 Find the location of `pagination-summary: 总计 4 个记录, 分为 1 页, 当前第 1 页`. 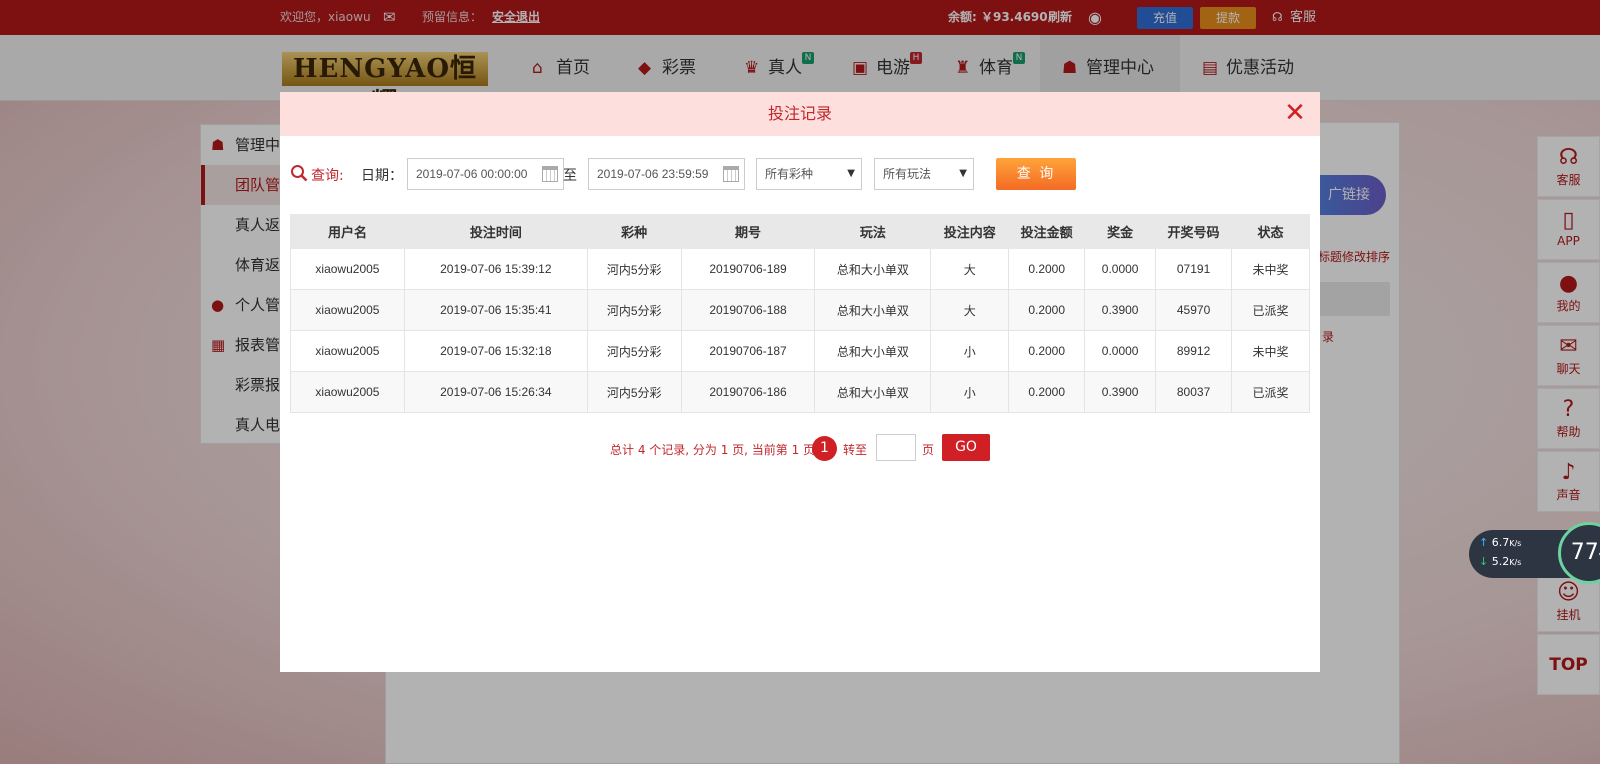

pagination-summary: 总计 4 个记录, 分为 1 页, 当前第 1 页 is located at coordinates (713, 450).